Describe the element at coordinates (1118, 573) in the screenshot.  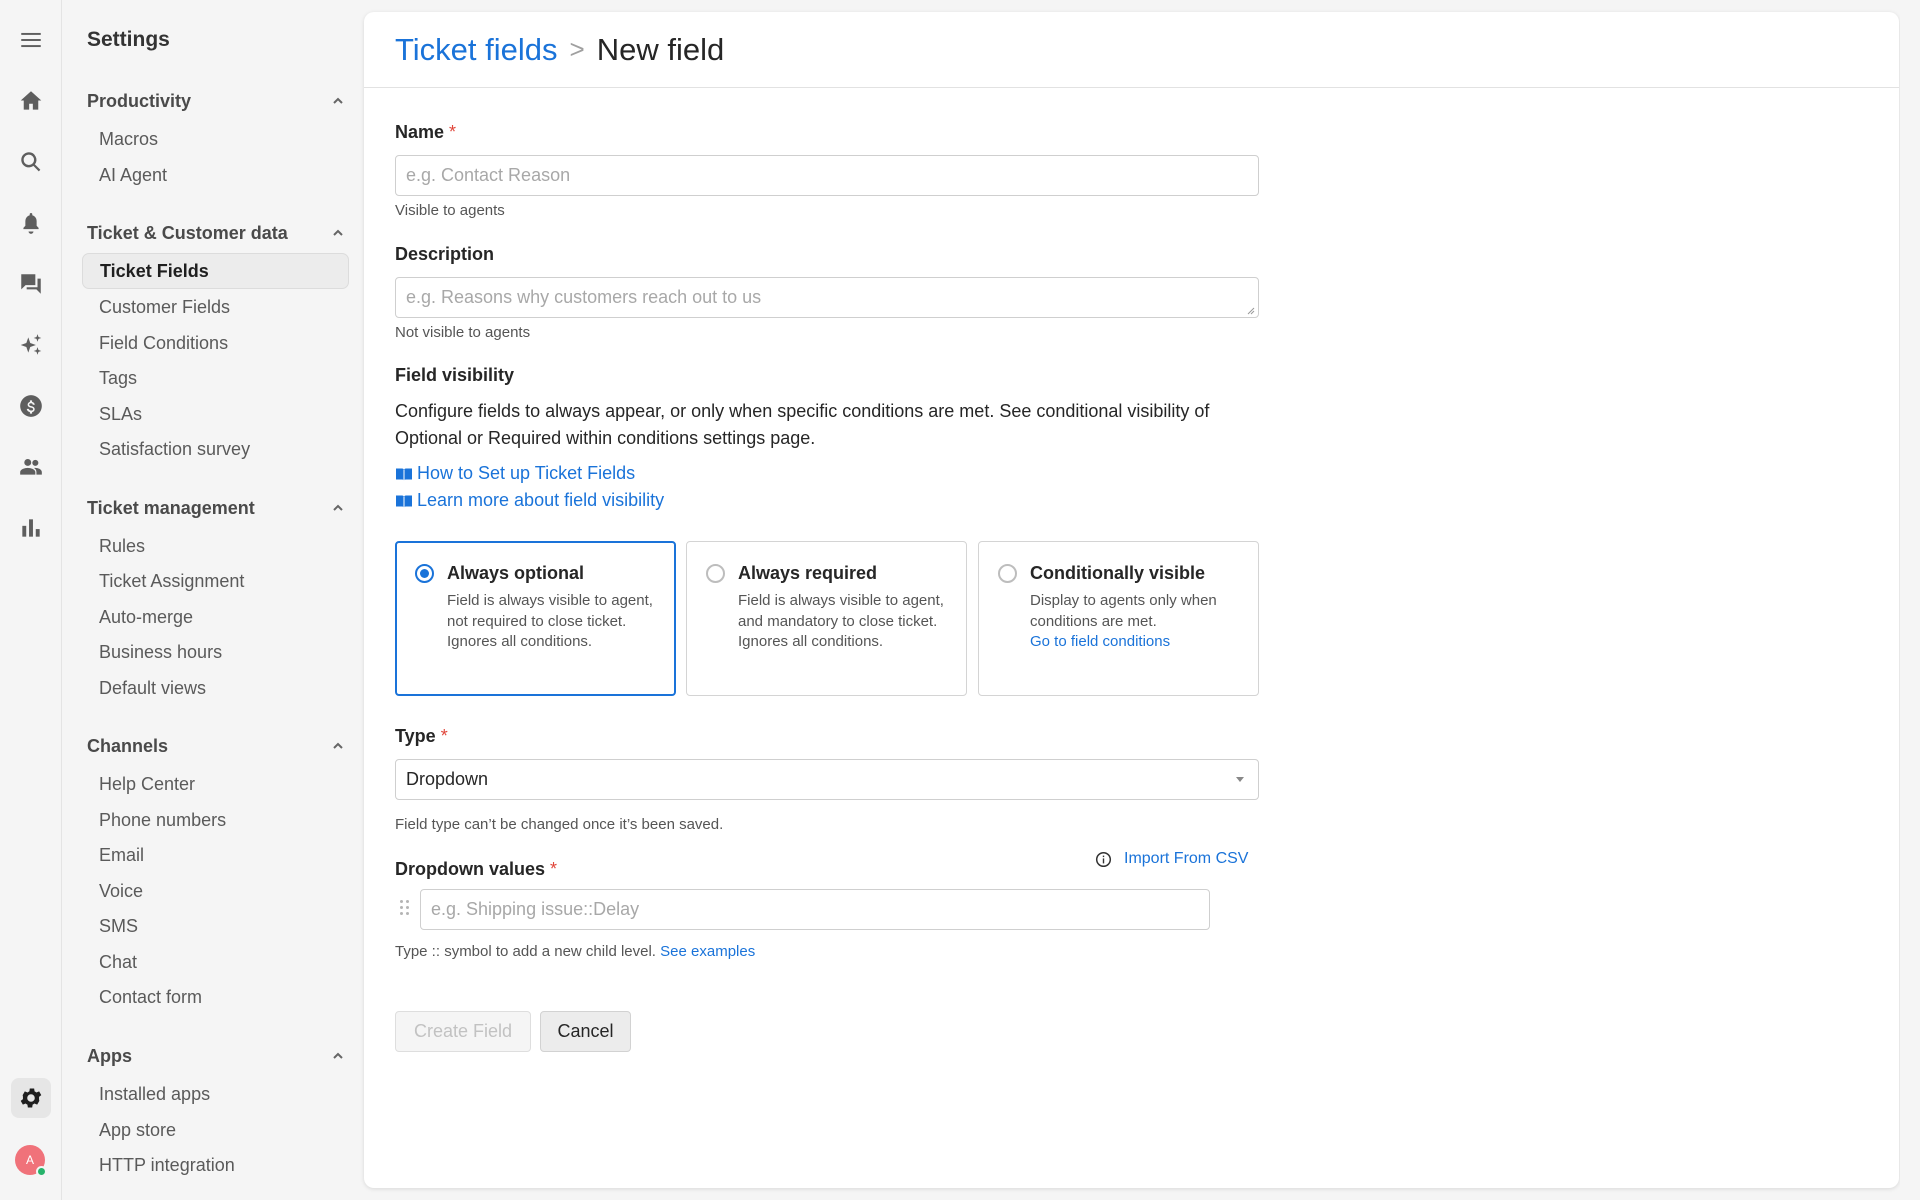
I see `option-title: Conditionally visible` at that location.